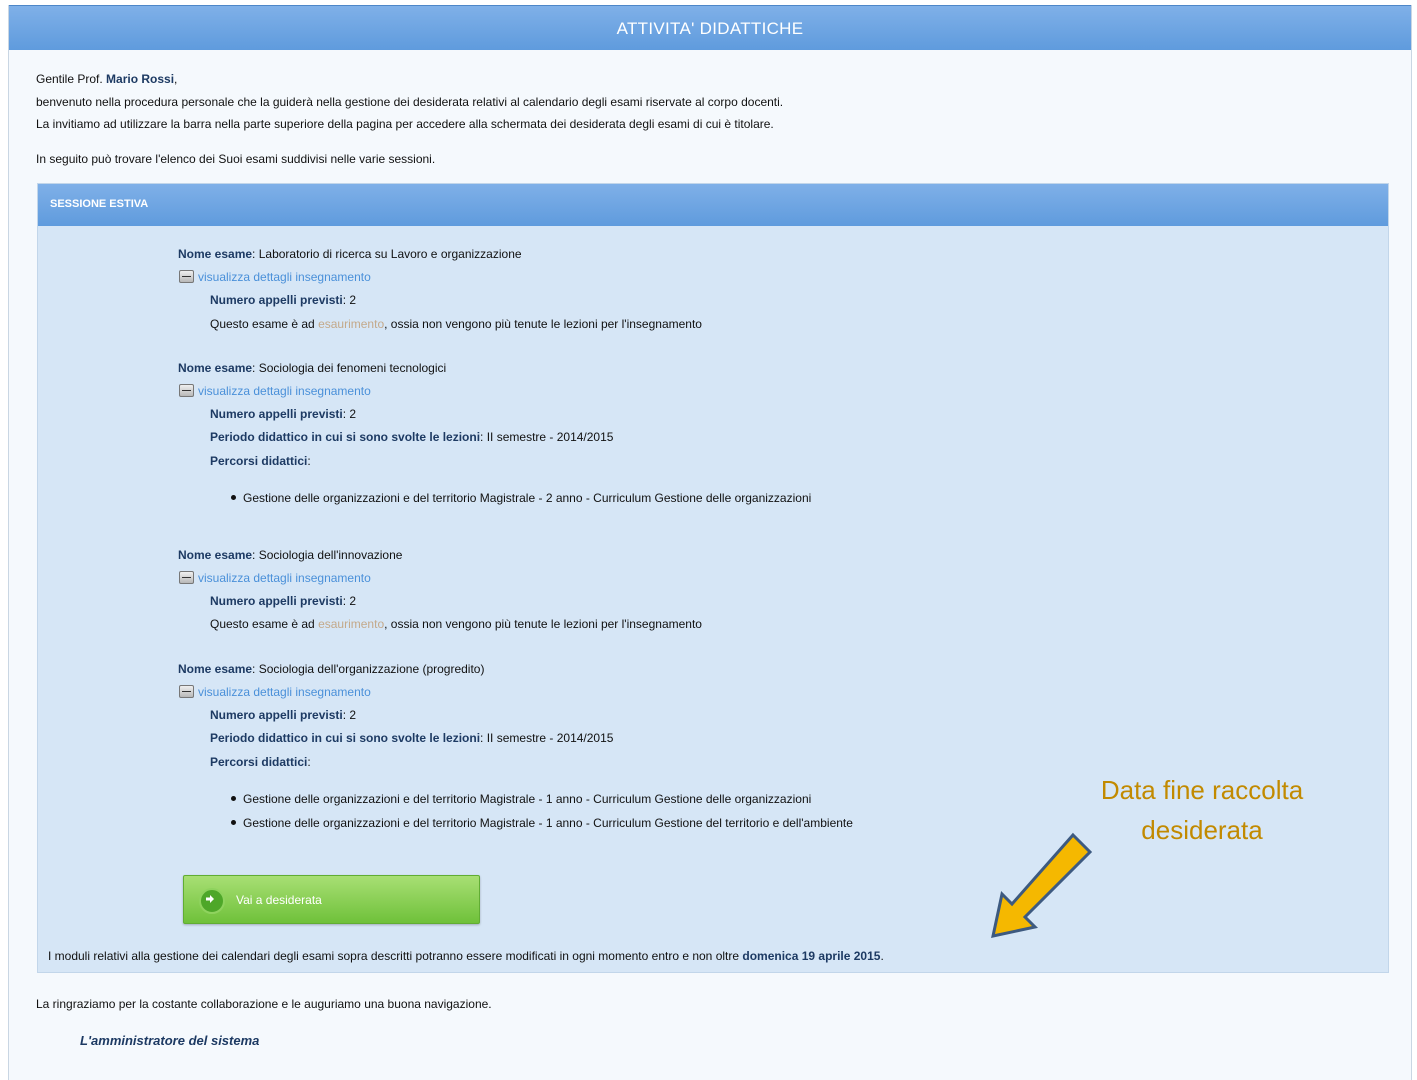 The width and height of the screenshot is (1417, 1080). What do you see at coordinates (71, 79) in the screenshot?
I see `greeting-prefix: Gentile Prof.` at bounding box center [71, 79].